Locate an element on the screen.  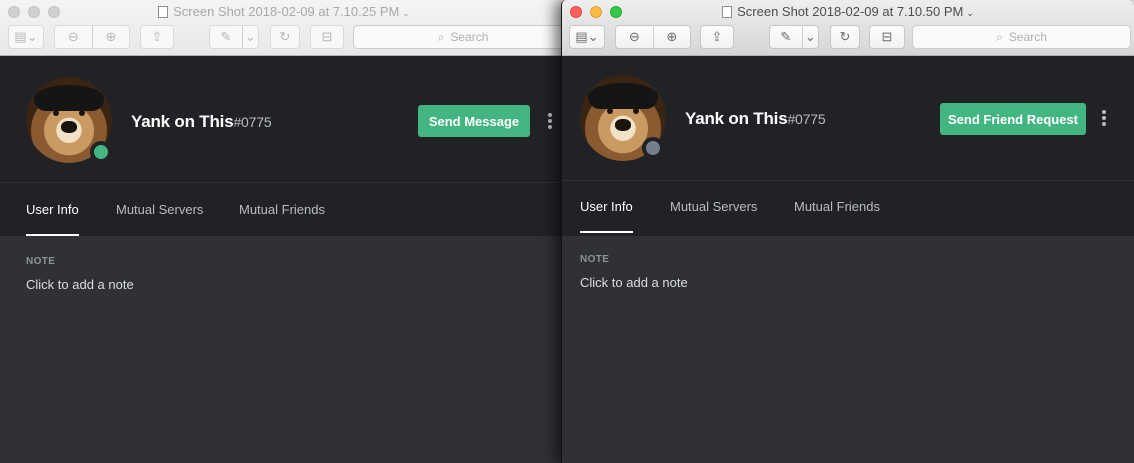
window-title: Screen Shot 2018-02-09 at 7.10.25 PM ⌄ is located at coordinates (284, 11).